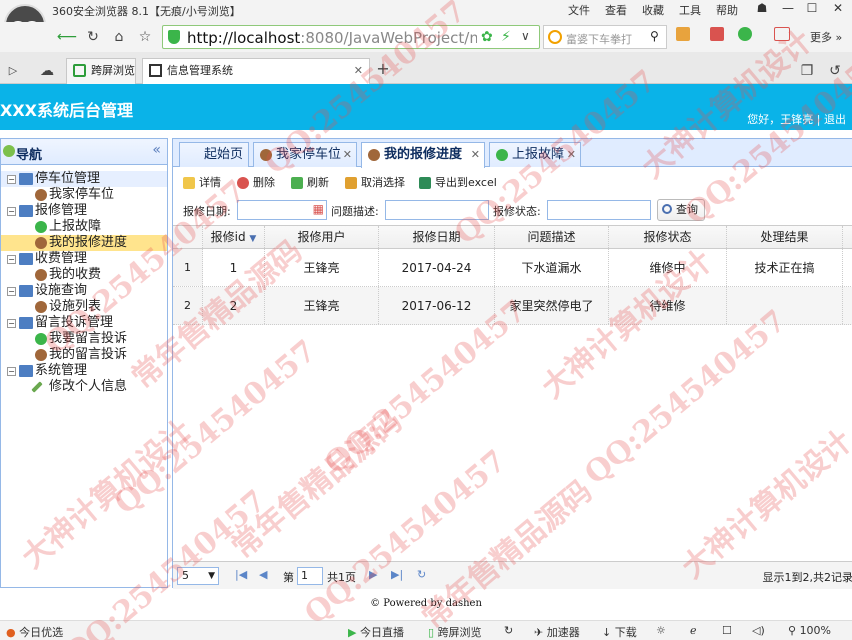  Describe the element at coordinates (318, 209) in the screenshot. I see `calendar-icon: ▦` at that location.